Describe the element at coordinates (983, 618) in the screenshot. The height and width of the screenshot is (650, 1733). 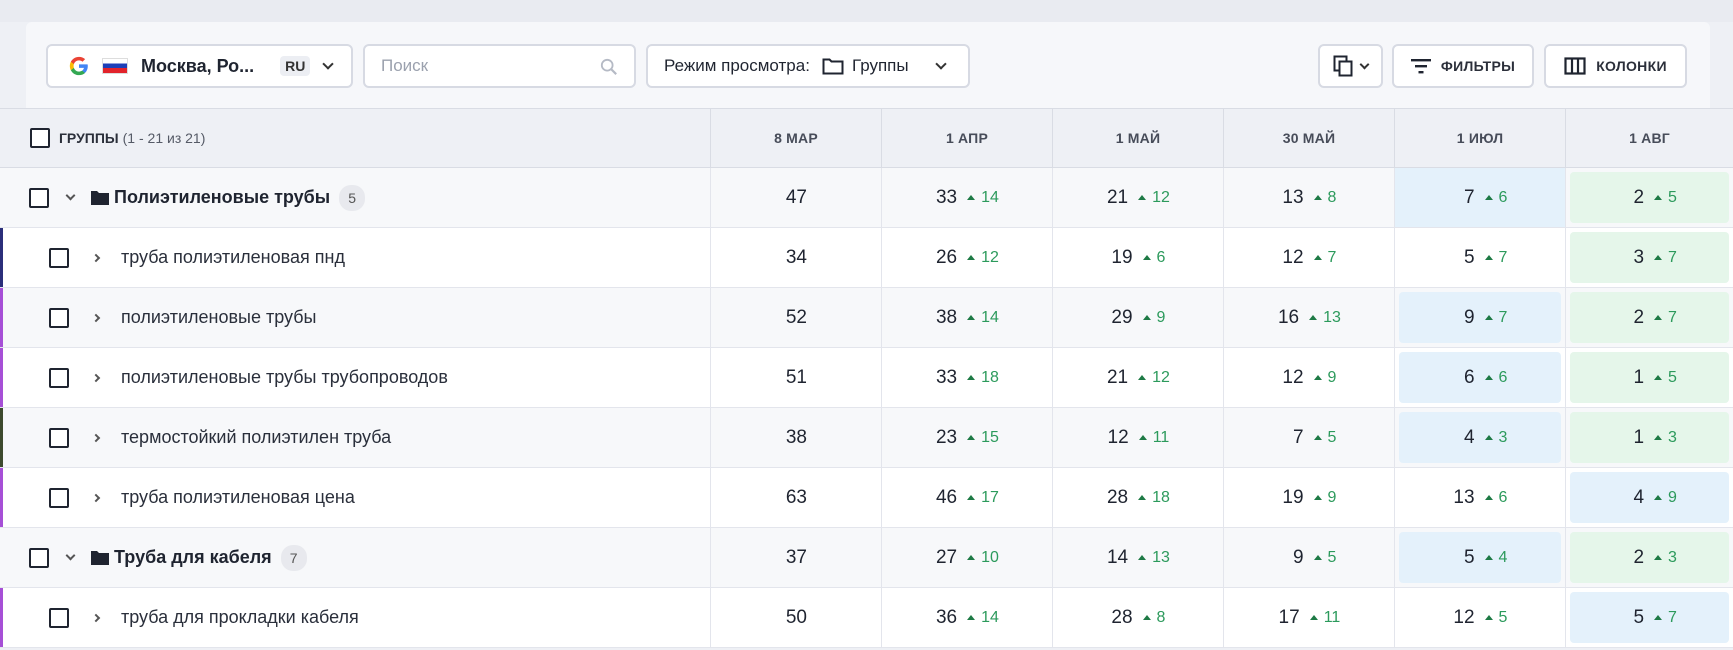
I see `position-change: 14` at that location.